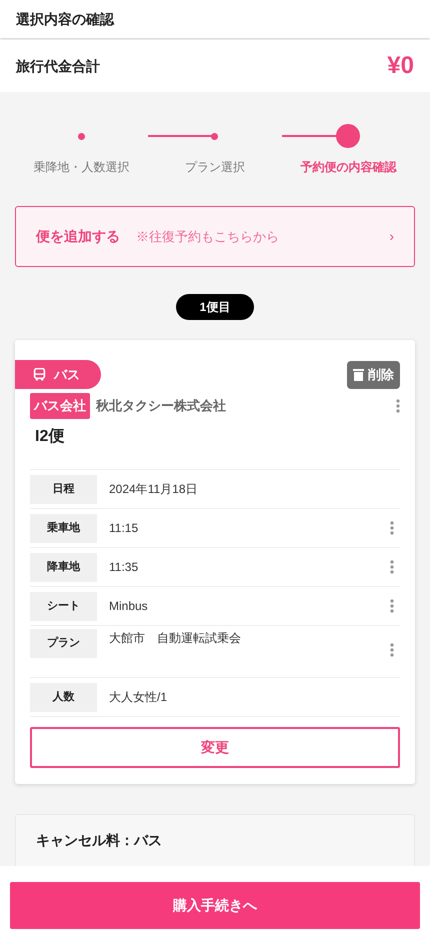 The width and height of the screenshot is (430, 944). What do you see at coordinates (161, 406) in the screenshot?
I see `company-name: 秋北タクシー株式会社` at bounding box center [161, 406].